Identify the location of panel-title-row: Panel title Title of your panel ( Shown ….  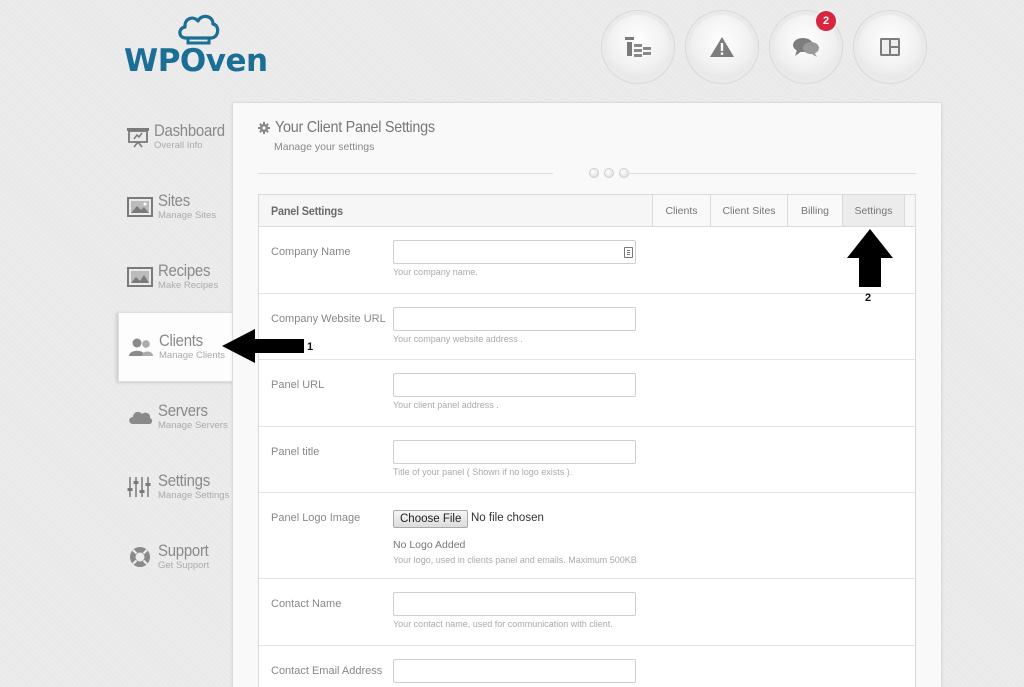
(587, 460).